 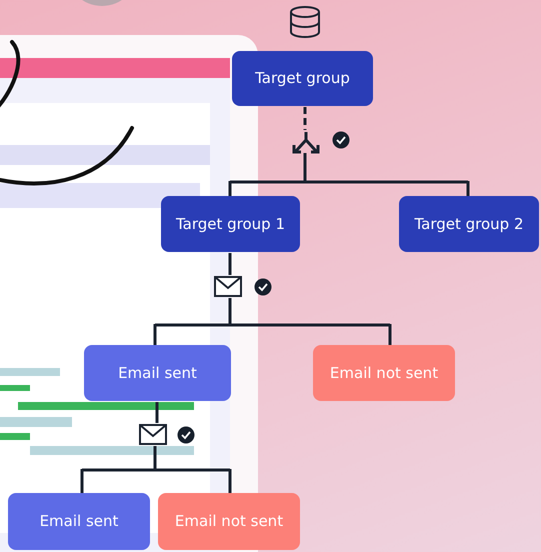 What do you see at coordinates (305, 22) in the screenshot?
I see `database-icon` at bounding box center [305, 22].